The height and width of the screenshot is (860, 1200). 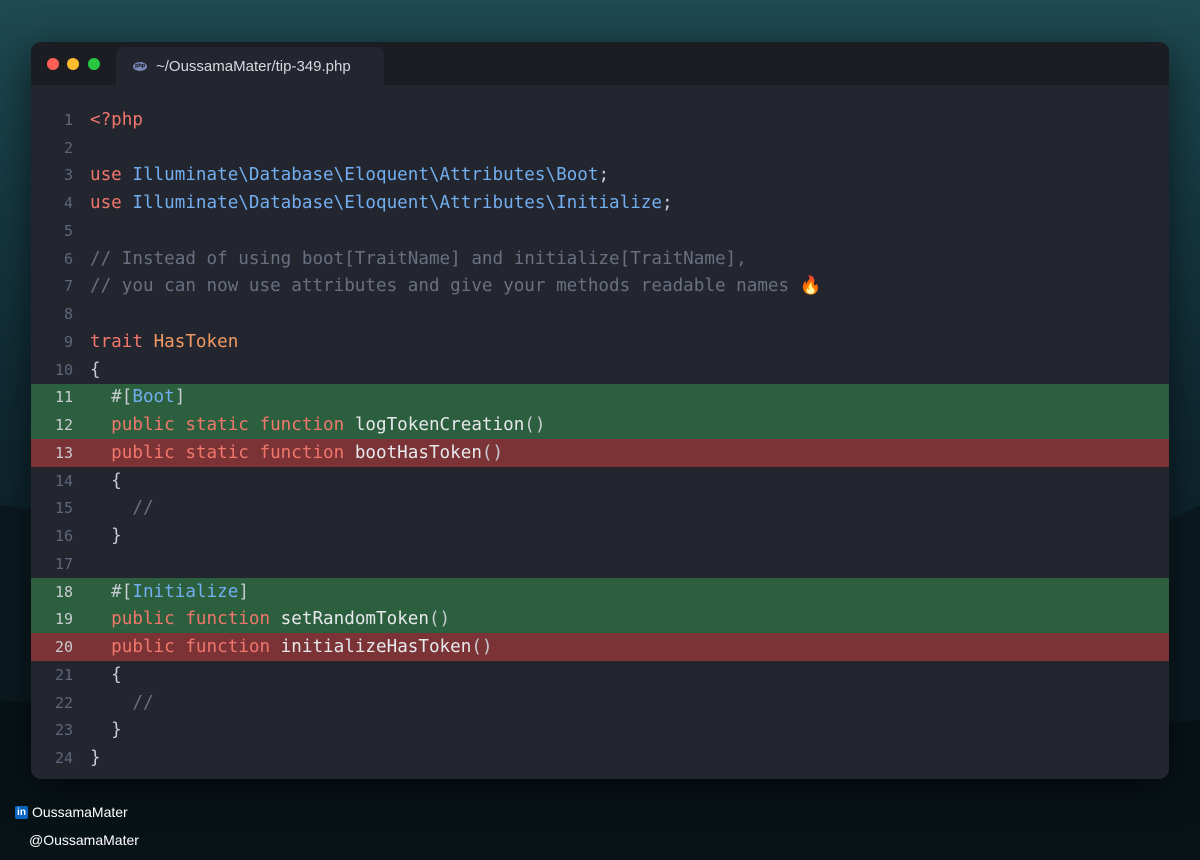 What do you see at coordinates (600, 536) in the screenshot?
I see `code-line: 16 }` at bounding box center [600, 536].